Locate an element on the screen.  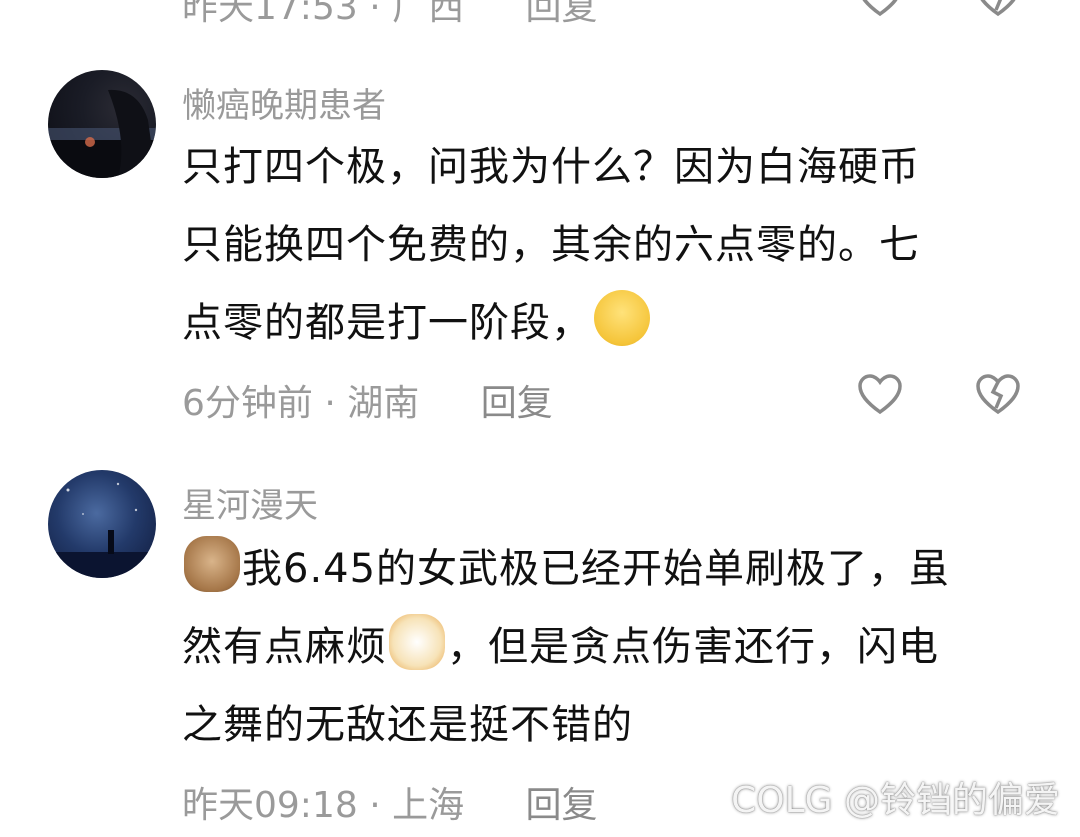
comment-line-text: 我6.45的女武极已经开始单刷极了，虽 is located at coordinates (596, 569).